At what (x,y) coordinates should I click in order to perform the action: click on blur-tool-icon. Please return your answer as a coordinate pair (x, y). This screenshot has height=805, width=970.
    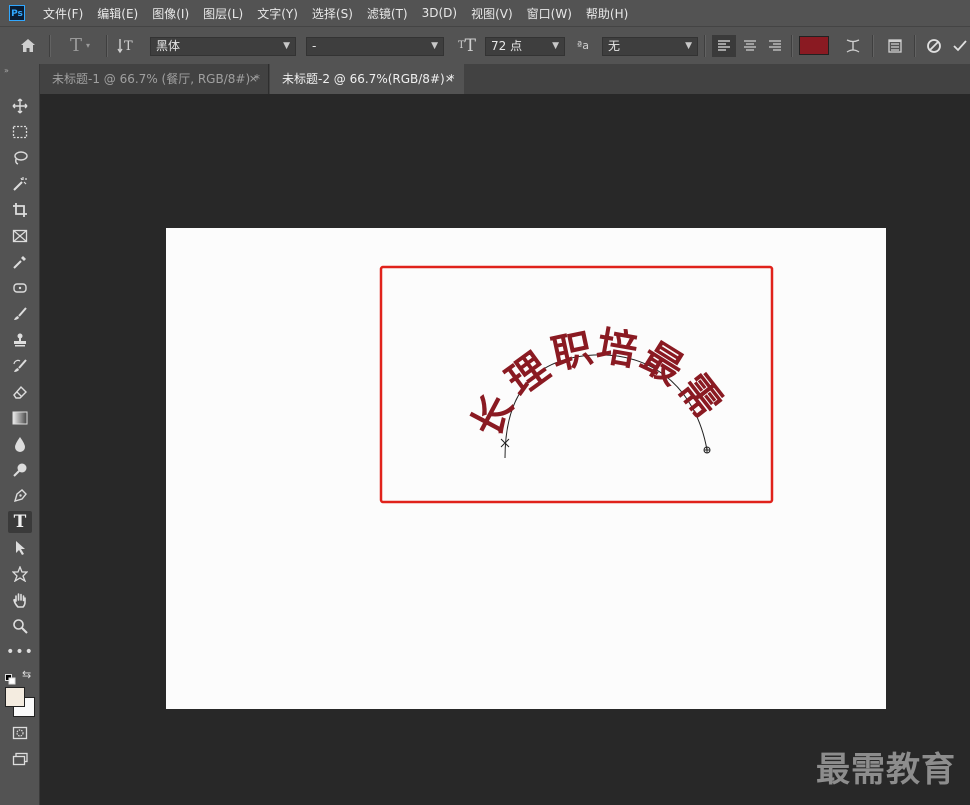
    Looking at the image, I should click on (20, 444).